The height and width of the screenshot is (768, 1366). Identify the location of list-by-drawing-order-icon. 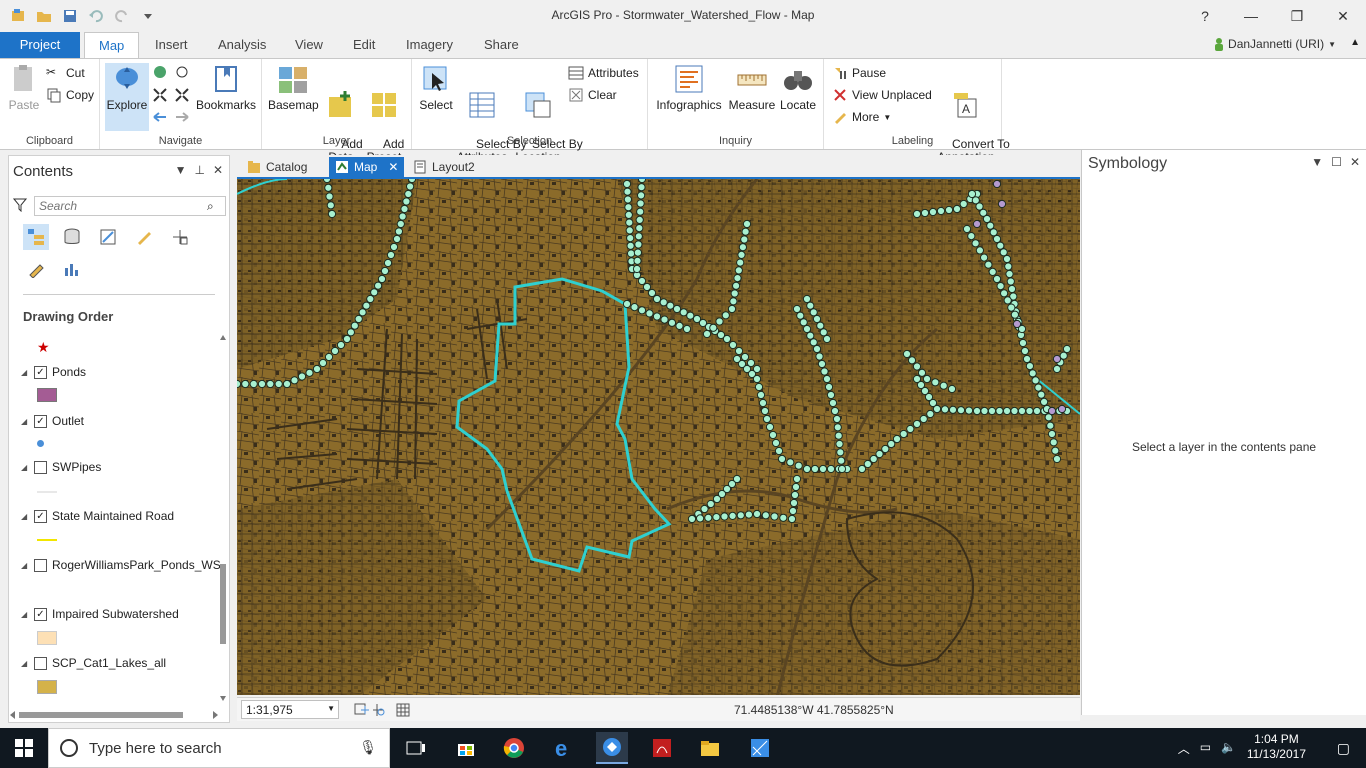
(36, 237).